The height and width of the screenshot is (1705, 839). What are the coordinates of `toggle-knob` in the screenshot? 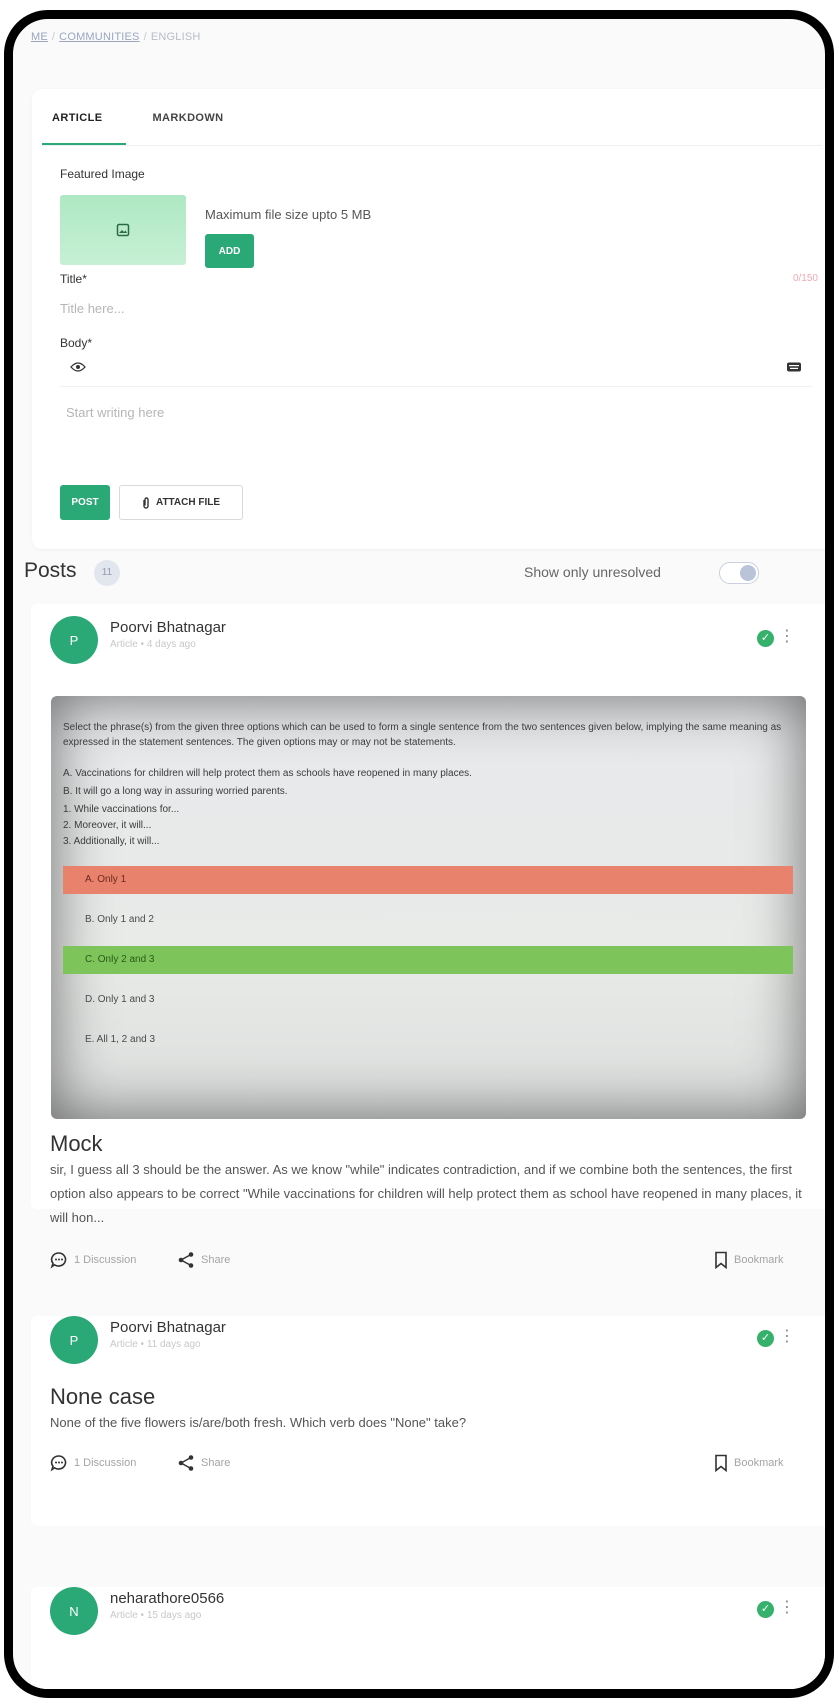 It's located at (748, 573).